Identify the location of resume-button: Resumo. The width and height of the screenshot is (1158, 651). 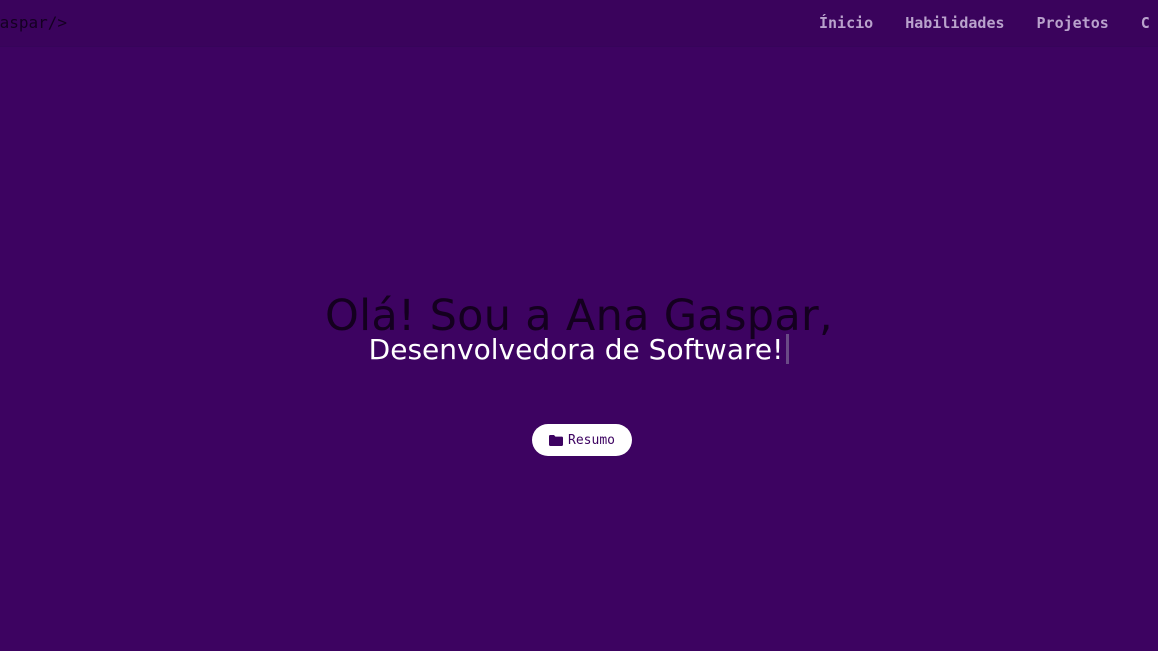
(582, 440).